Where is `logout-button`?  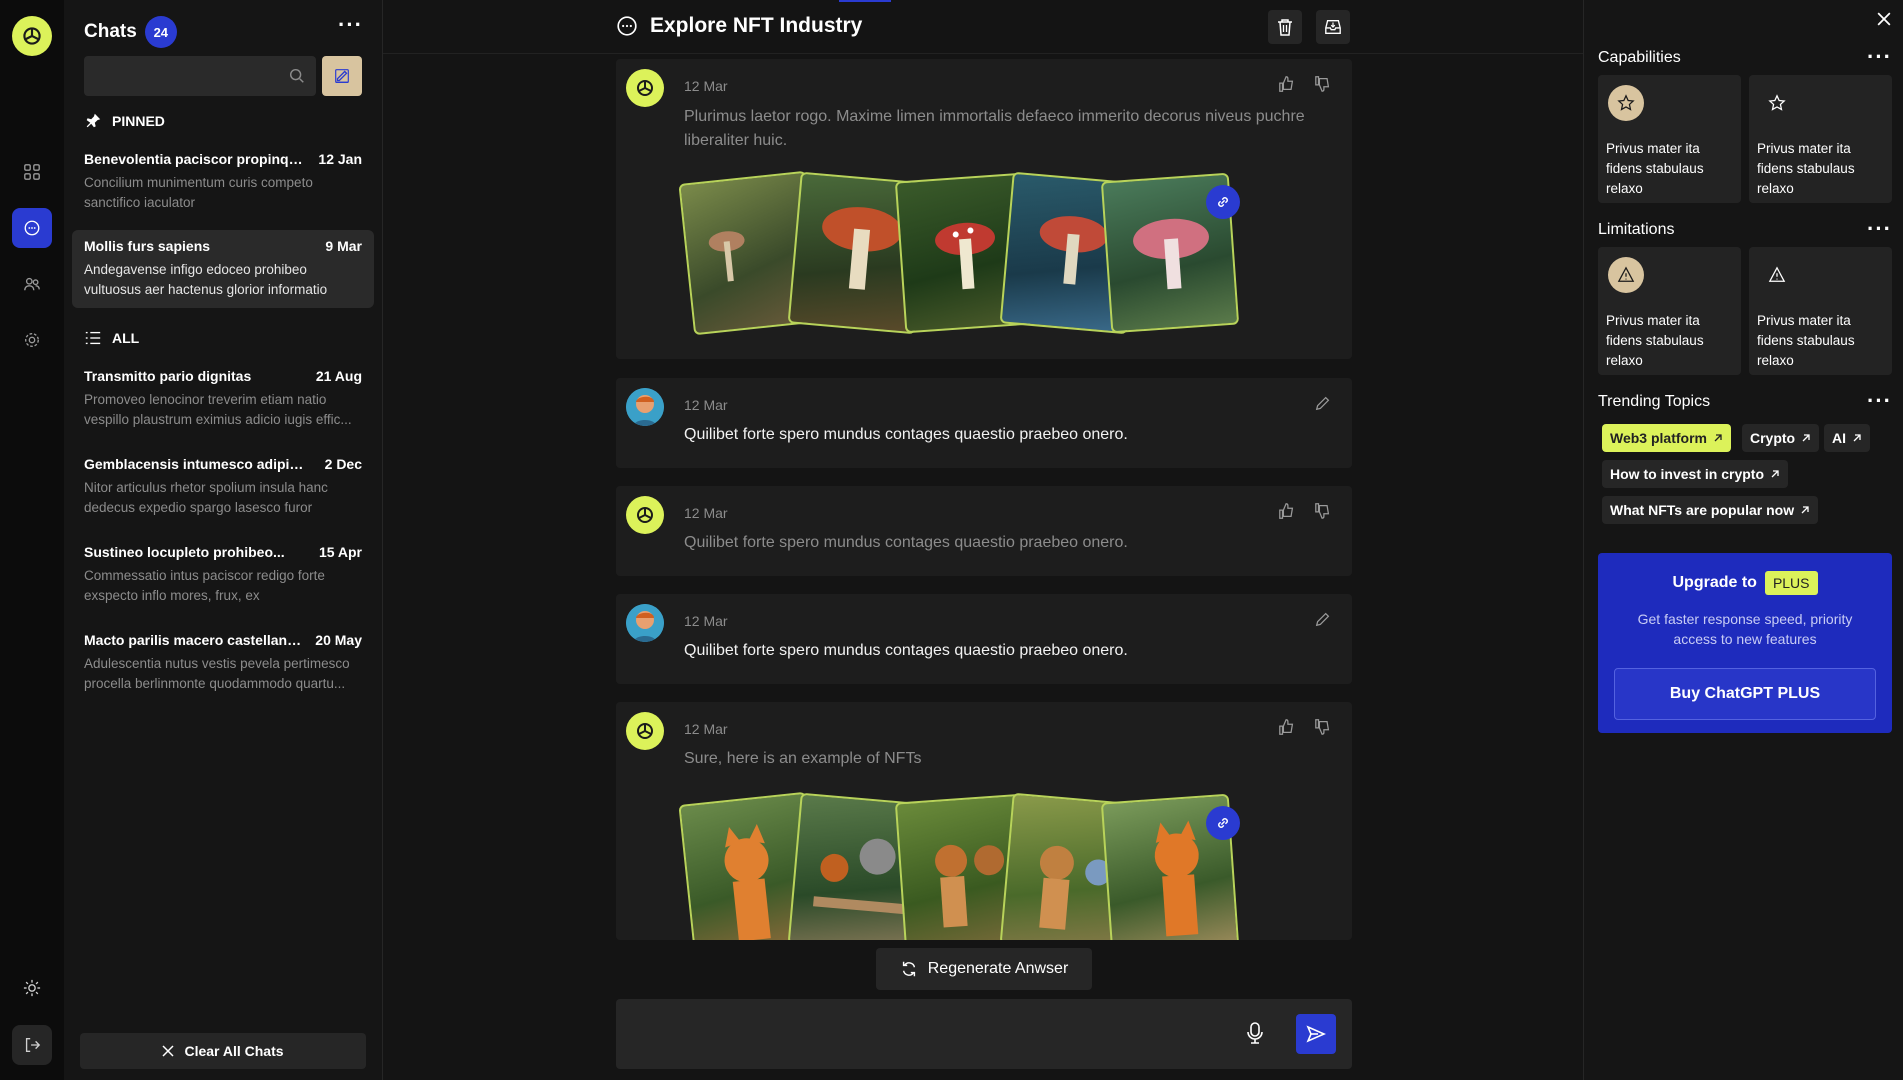 logout-button is located at coordinates (32, 1045).